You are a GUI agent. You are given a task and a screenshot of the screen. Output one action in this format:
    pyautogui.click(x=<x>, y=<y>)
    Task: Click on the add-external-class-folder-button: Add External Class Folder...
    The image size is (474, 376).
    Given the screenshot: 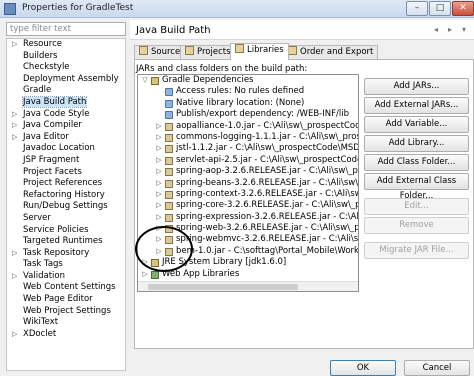 What is the action you would take?
    pyautogui.click(x=416, y=187)
    